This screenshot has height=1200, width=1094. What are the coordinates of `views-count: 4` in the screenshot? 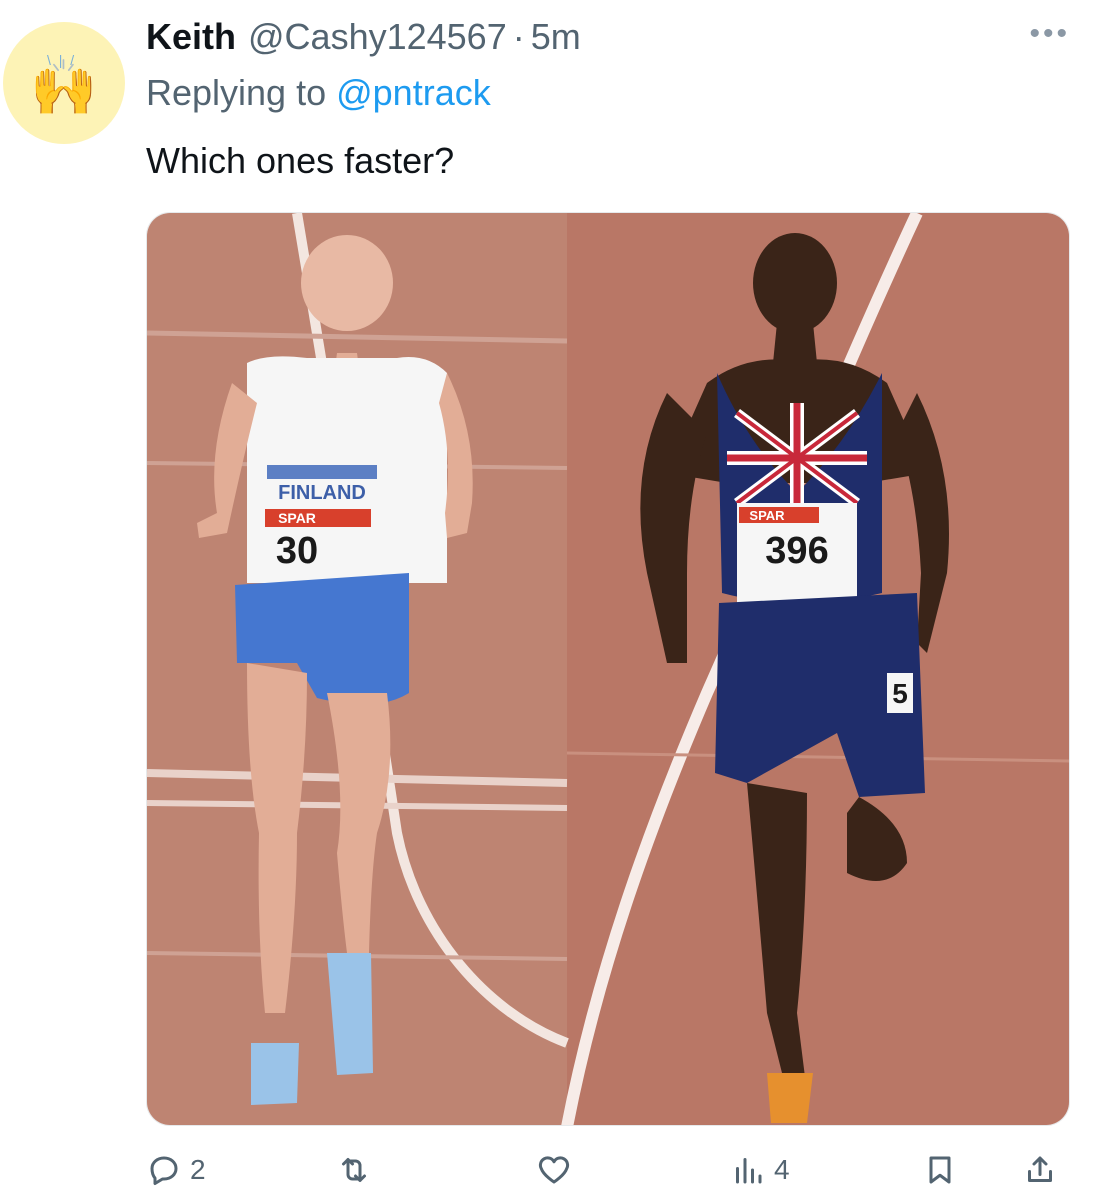 It's located at (782, 1169).